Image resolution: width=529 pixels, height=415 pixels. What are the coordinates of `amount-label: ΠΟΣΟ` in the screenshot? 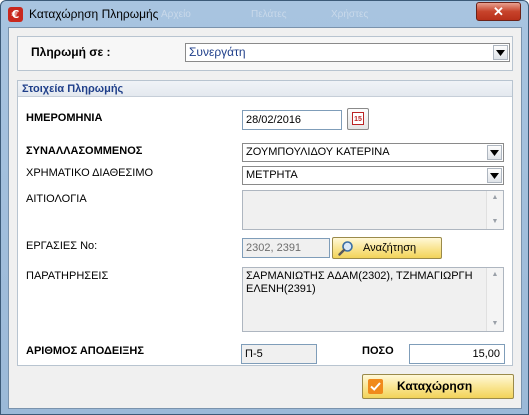 It's located at (378, 351).